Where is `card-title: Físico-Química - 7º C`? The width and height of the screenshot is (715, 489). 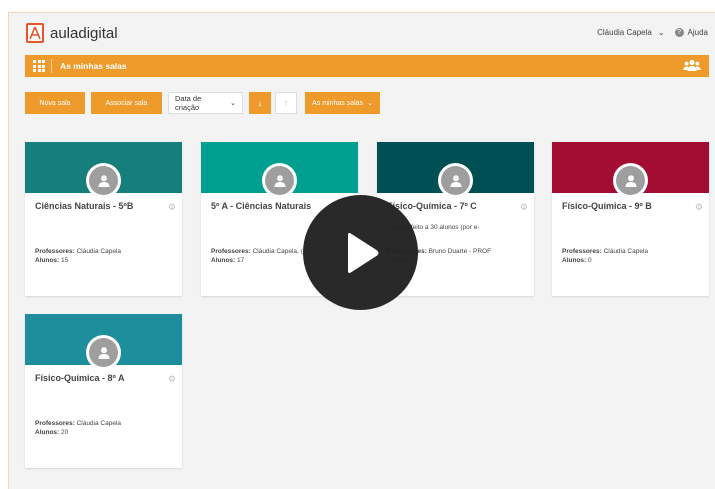
card-title: Físico-Química - 7º C is located at coordinates (432, 206).